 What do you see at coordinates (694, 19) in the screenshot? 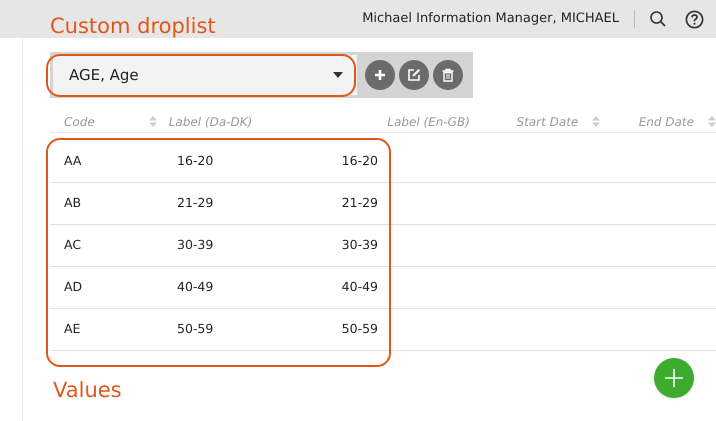
I see `help-icon` at bounding box center [694, 19].